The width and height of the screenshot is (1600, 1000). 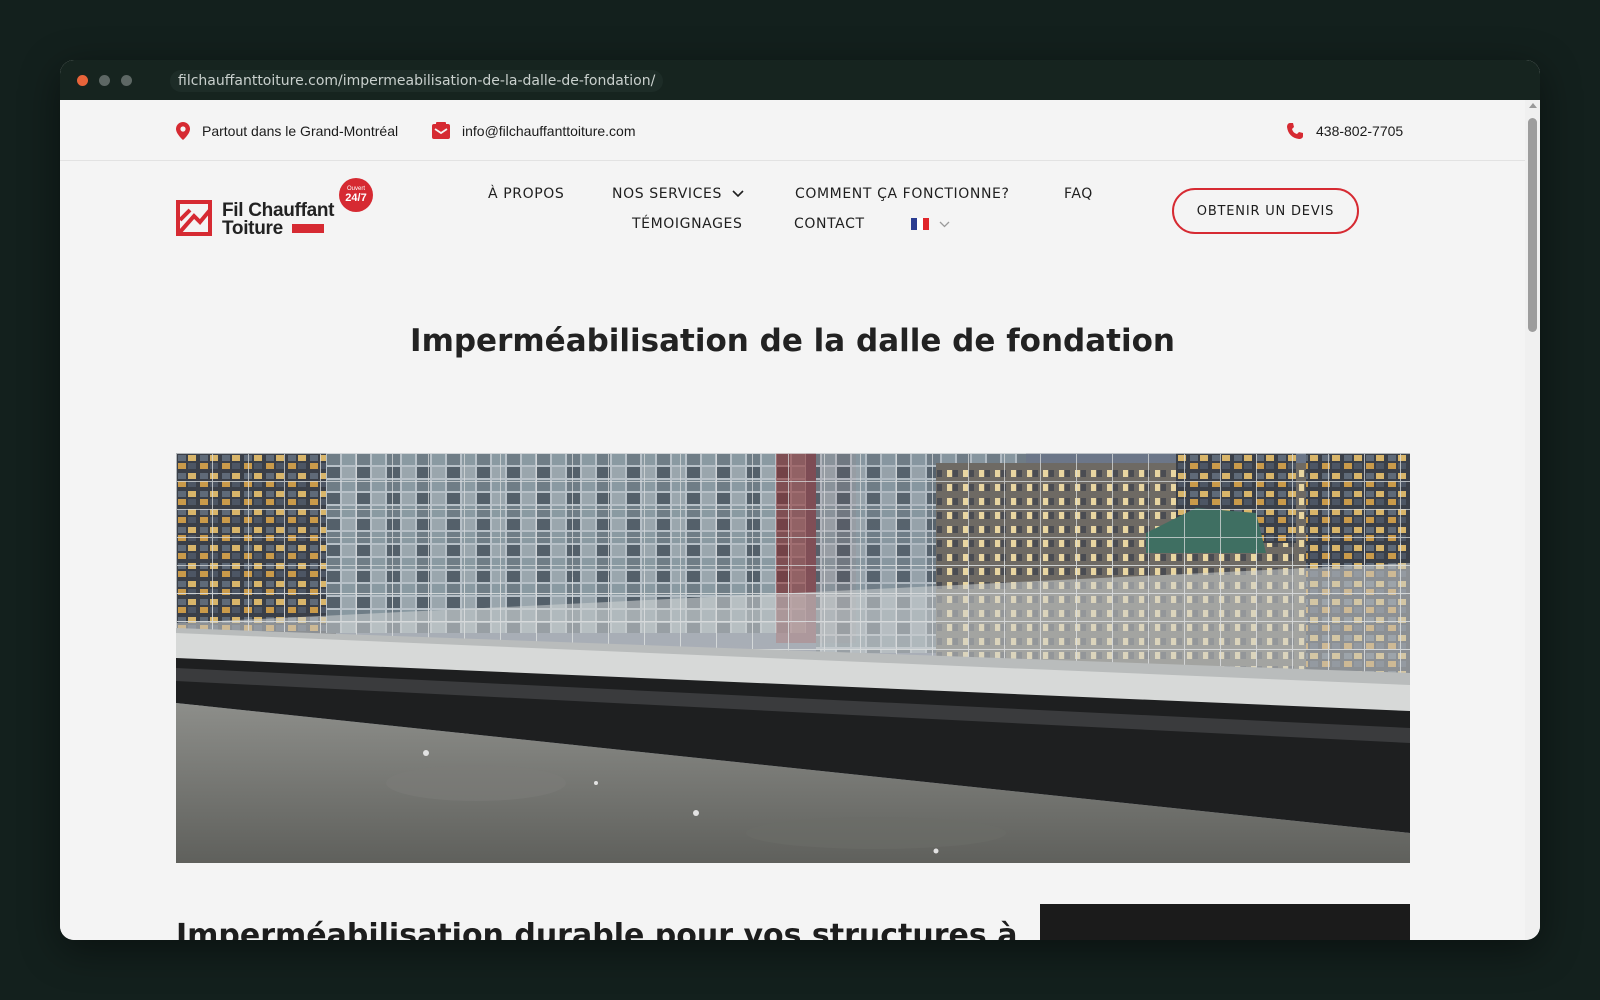 I want to click on badge-main-text: 24/7, so click(x=356, y=198).